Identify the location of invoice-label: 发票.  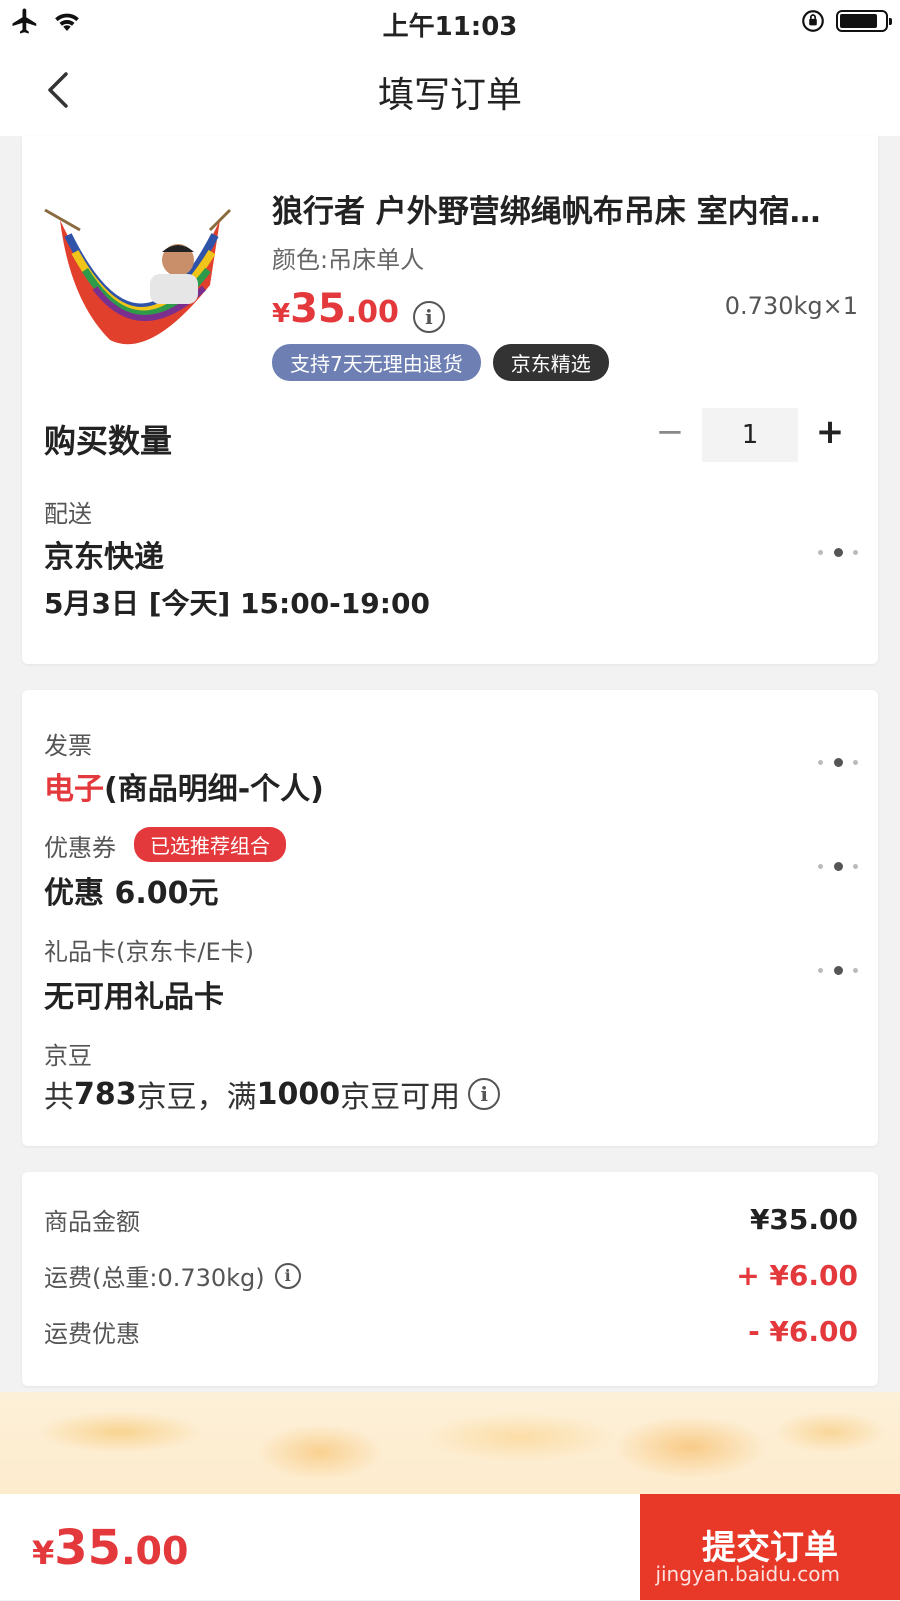
(68, 746).